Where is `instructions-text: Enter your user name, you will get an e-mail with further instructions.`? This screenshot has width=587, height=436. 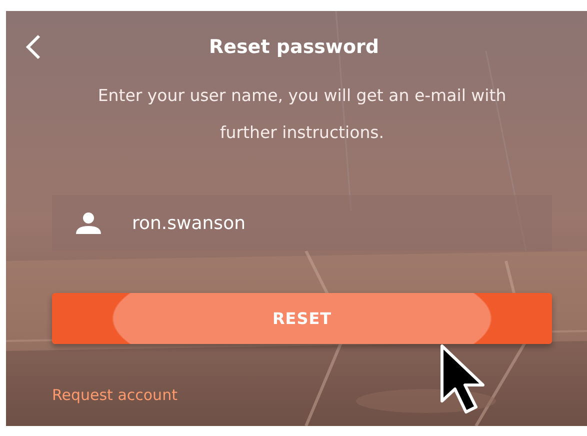 instructions-text: Enter your user name, you will get an e-mail with further instructions. is located at coordinates (302, 114).